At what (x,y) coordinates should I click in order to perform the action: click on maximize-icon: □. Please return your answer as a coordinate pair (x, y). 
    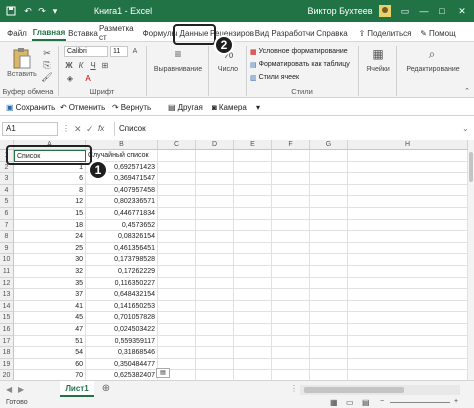
    Looking at the image, I should click on (442, 11).